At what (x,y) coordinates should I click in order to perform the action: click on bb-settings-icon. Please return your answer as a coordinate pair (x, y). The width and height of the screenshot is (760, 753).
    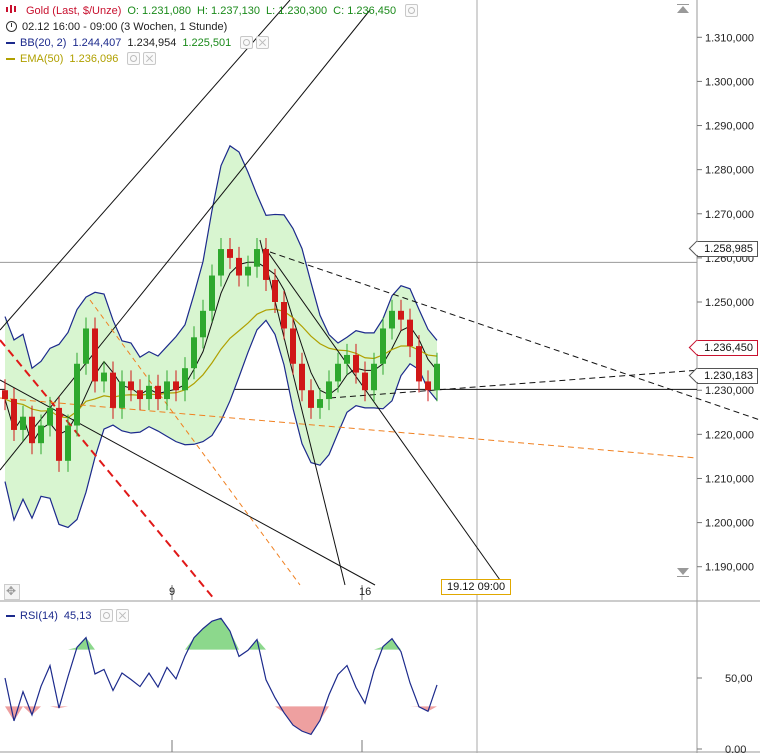
    Looking at the image, I should click on (247, 42).